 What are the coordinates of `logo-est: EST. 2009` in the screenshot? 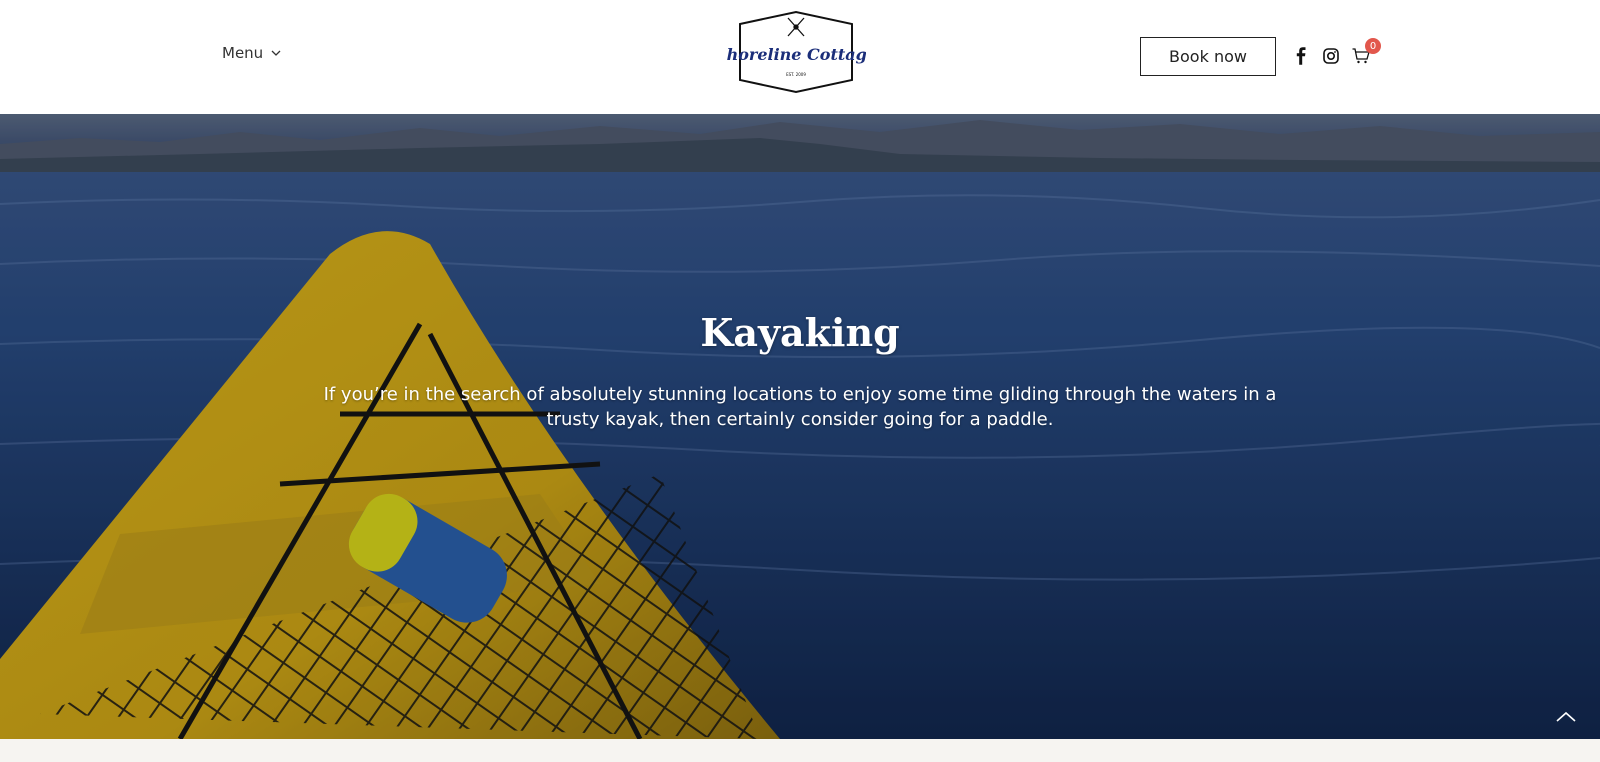 It's located at (796, 74).